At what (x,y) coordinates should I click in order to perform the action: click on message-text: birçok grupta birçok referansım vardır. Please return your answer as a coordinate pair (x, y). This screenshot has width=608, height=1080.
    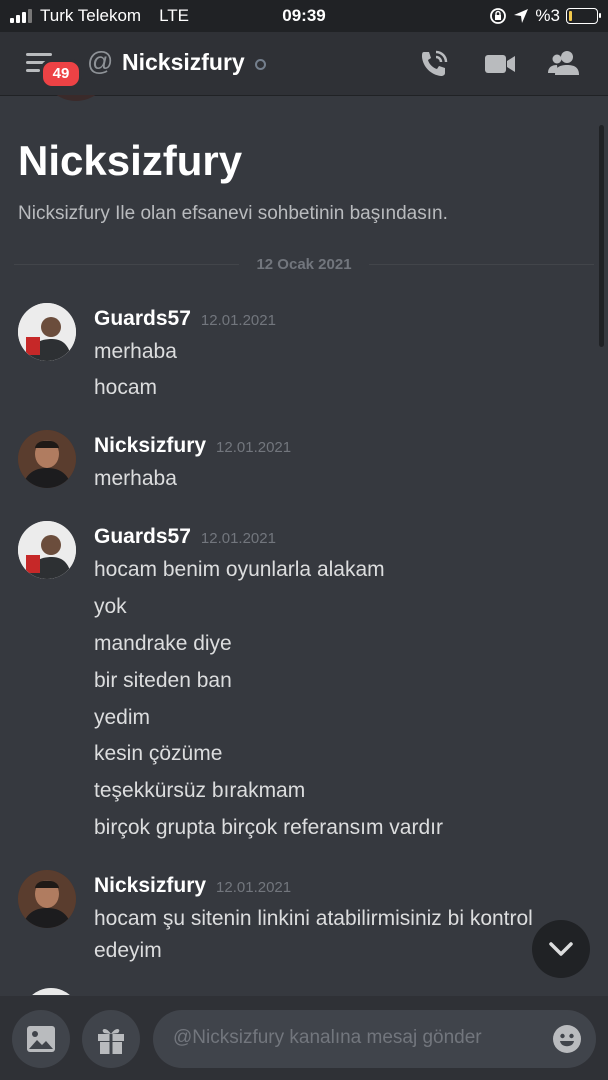
    Looking at the image, I should click on (268, 827).